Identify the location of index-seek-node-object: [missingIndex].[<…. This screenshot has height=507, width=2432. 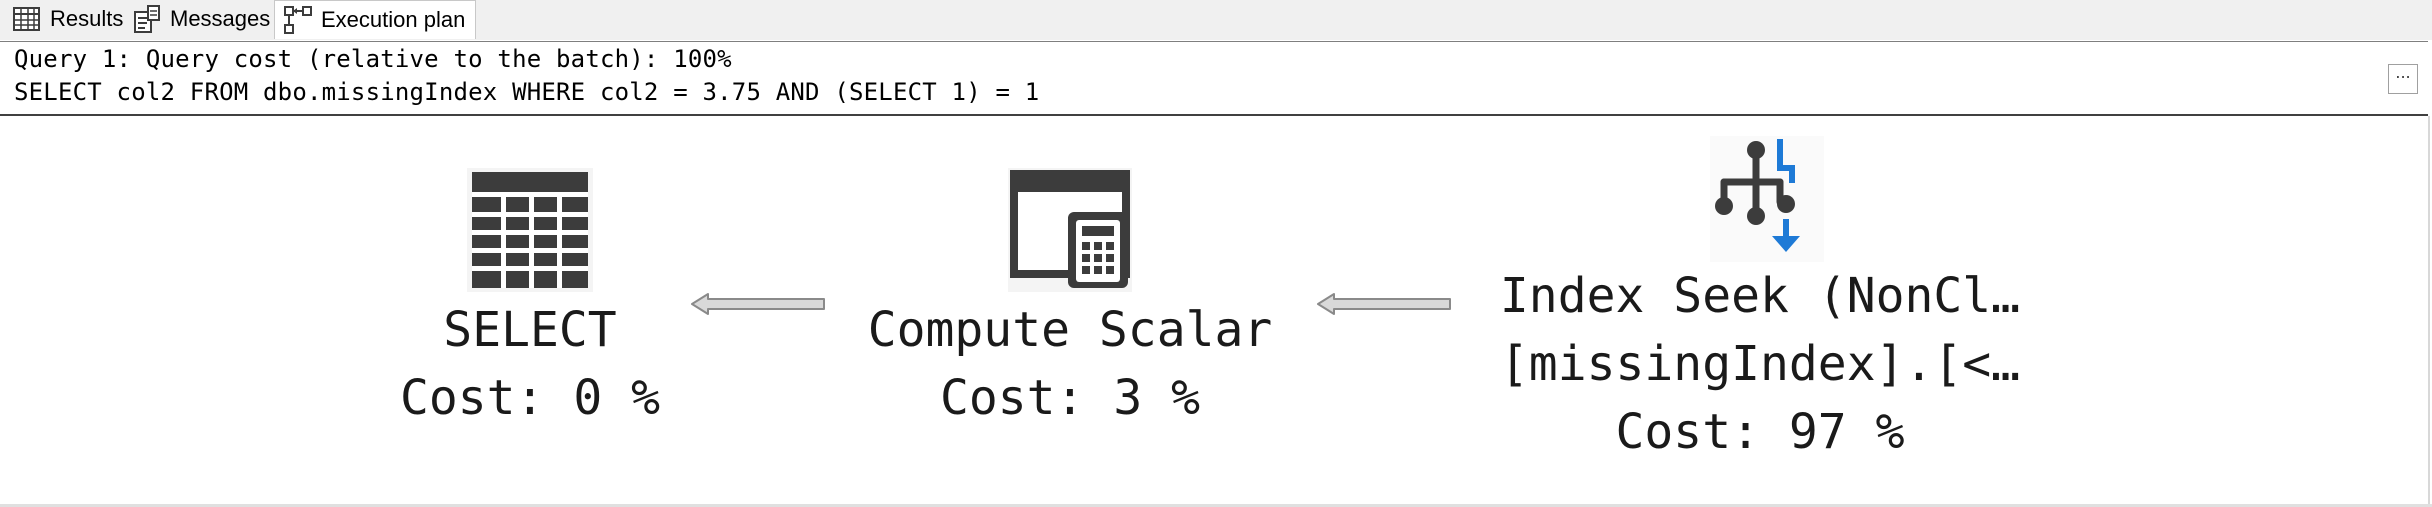
(1760, 364).